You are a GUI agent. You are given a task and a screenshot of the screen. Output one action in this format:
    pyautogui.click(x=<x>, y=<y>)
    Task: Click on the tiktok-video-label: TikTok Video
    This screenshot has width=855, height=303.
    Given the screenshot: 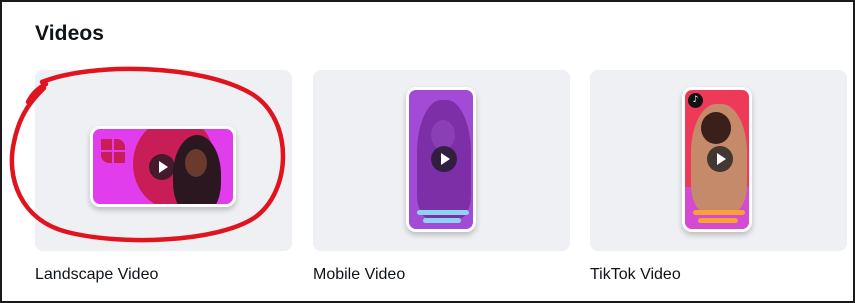 What is the action you would take?
    pyautogui.click(x=635, y=275)
    